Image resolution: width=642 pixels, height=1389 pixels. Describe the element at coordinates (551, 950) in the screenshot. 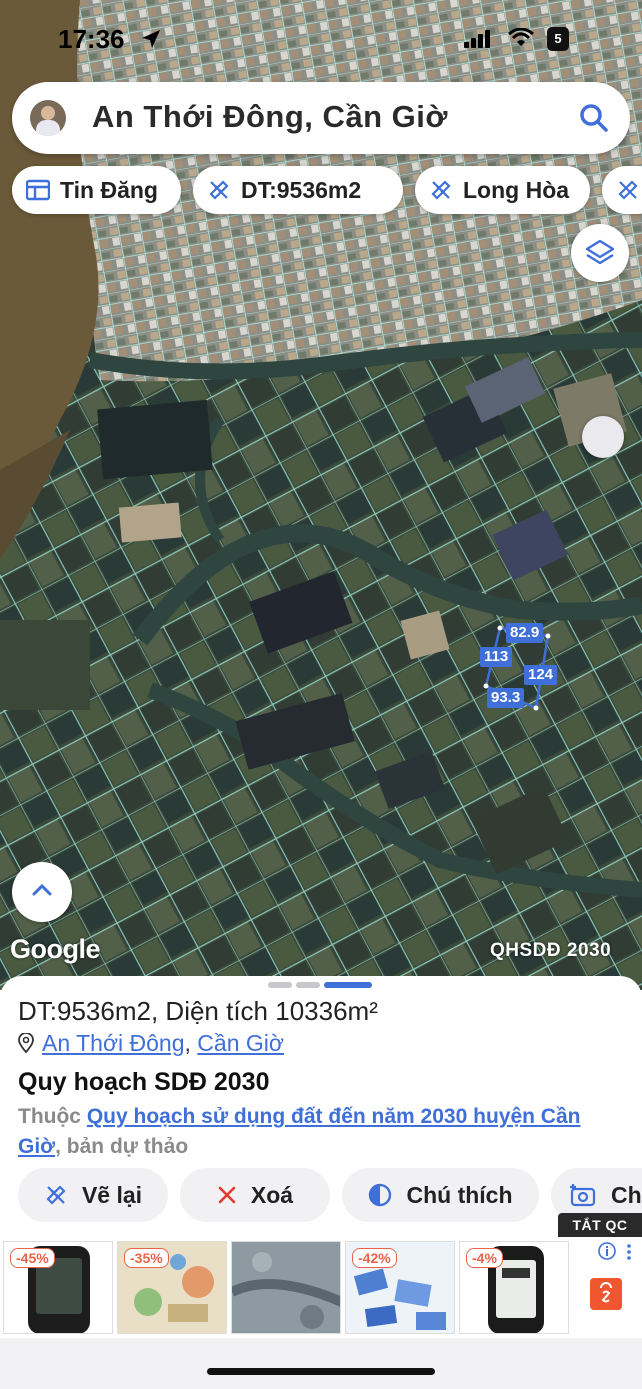

I see `plan-layer-label: QHSDĐ 2030` at that location.